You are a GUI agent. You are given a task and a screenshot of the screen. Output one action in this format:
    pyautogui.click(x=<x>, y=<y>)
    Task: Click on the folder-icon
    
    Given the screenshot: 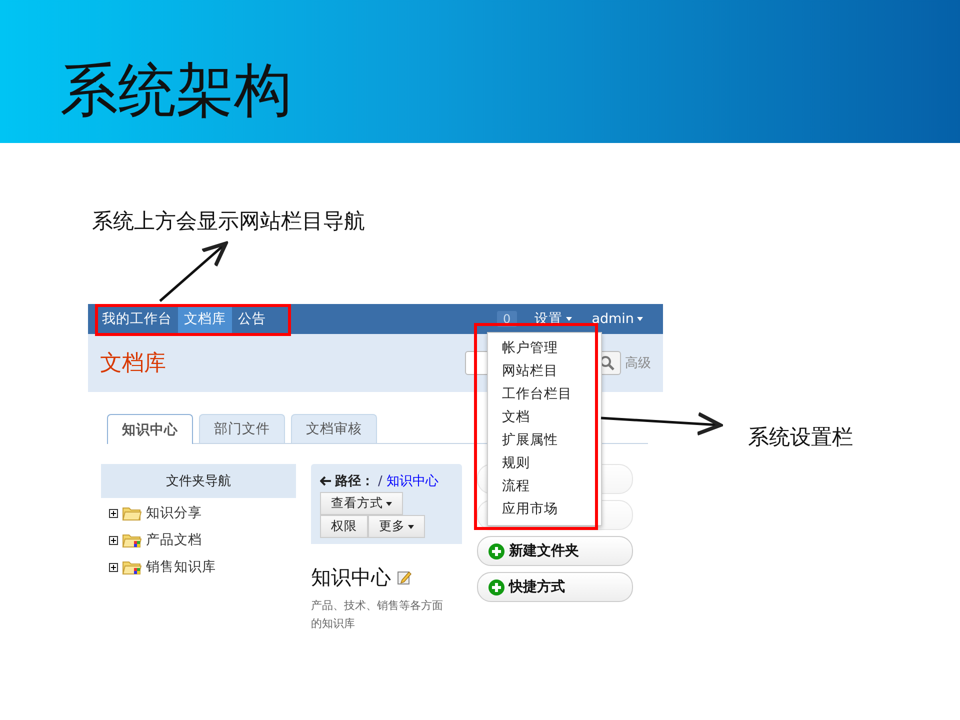 What is the action you would take?
    pyautogui.click(x=132, y=513)
    